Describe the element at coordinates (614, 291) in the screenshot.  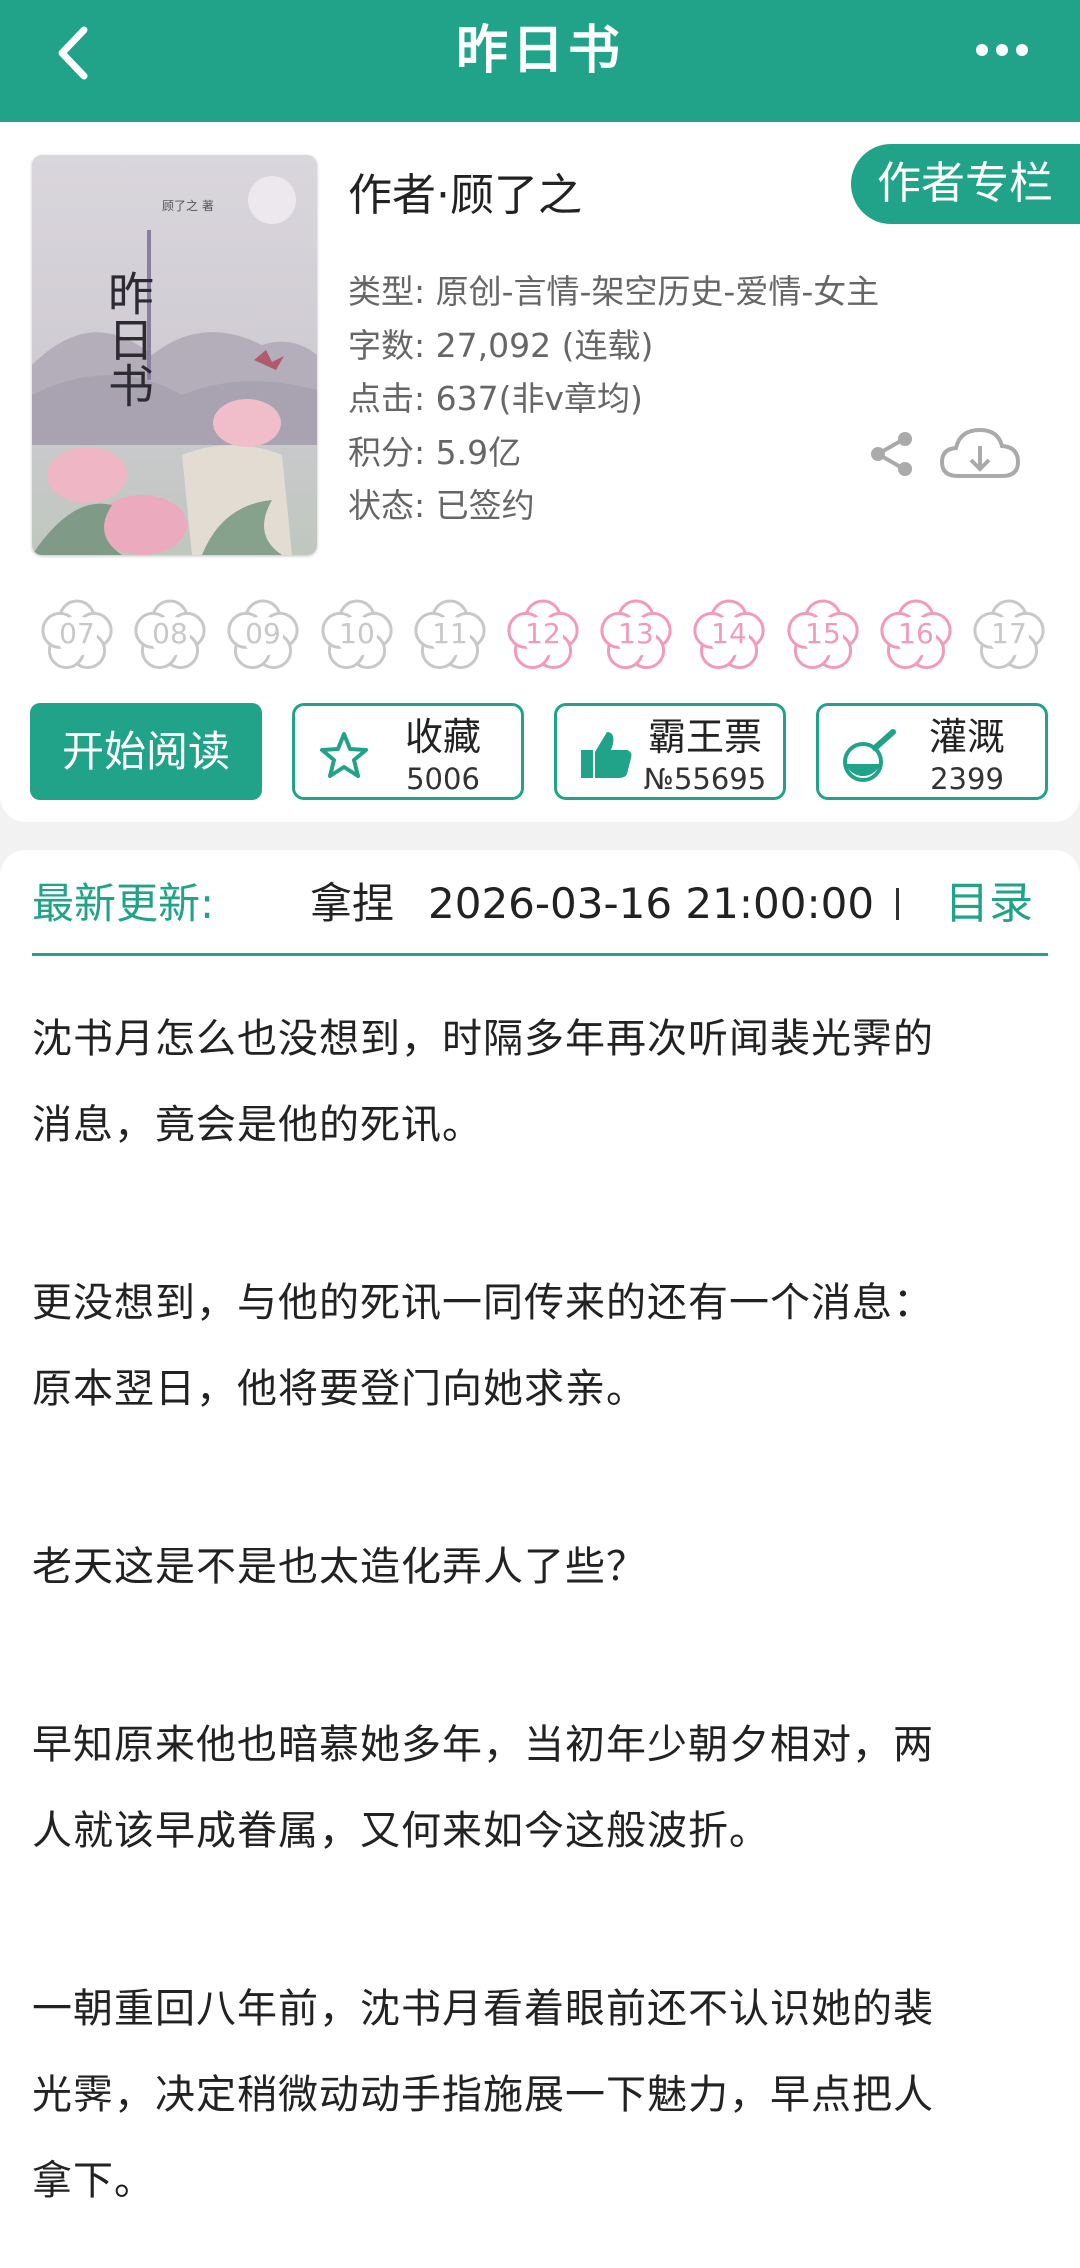
I see `book-type: 类型: 原创-言情-架空历史-爱情-女主` at that location.